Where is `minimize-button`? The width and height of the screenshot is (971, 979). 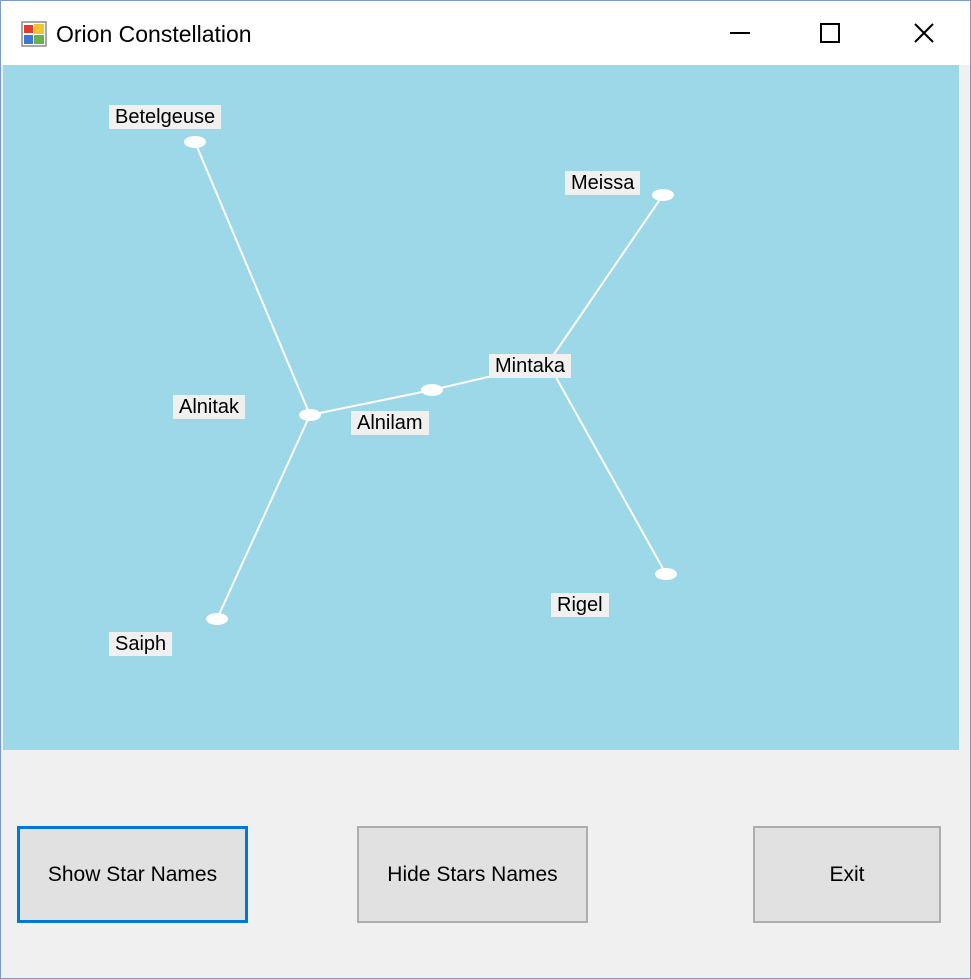 minimize-button is located at coordinates (740, 33).